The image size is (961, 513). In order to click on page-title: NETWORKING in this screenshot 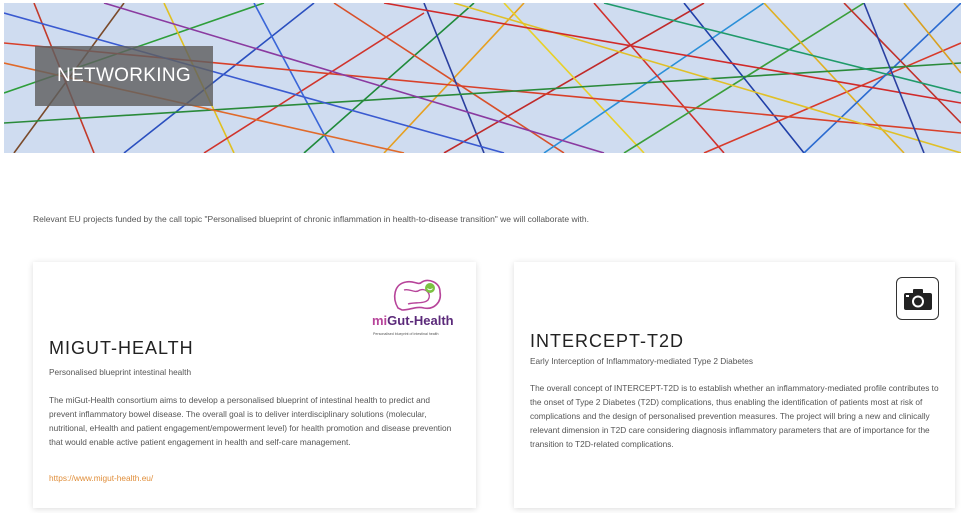, I will do `click(124, 75)`.